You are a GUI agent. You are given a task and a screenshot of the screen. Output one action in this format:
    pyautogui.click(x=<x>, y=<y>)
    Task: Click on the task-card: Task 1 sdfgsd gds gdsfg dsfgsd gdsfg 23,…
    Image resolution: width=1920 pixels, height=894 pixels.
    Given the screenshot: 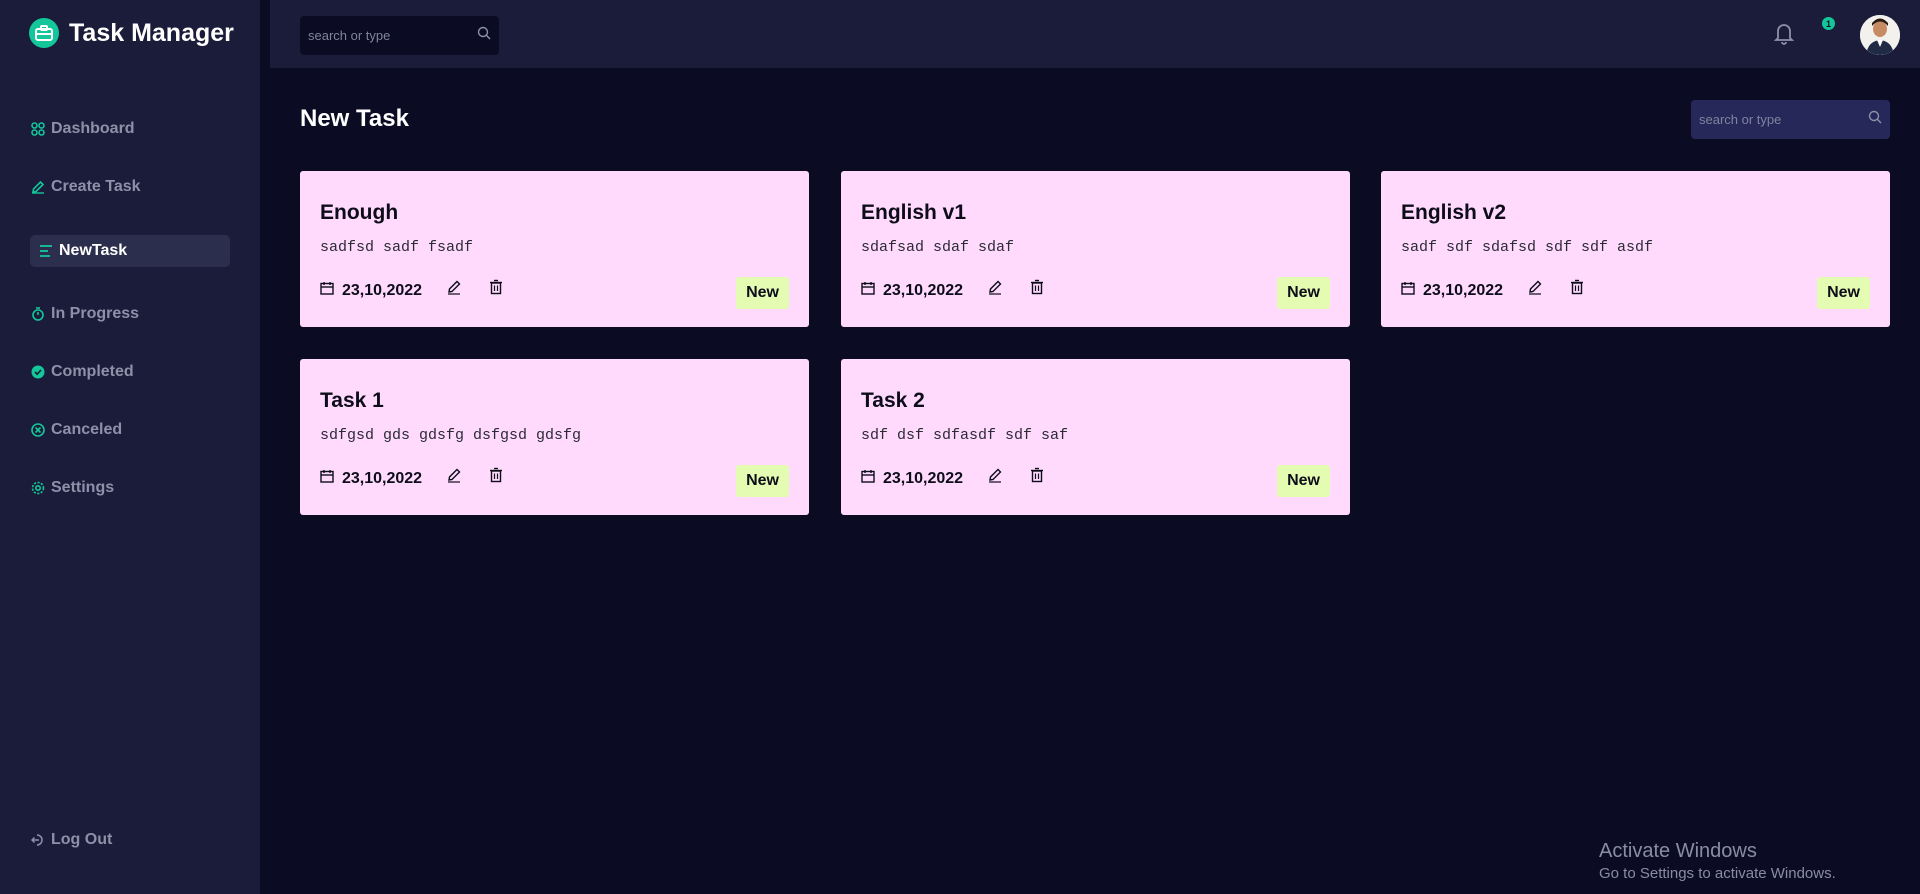 What is the action you would take?
    pyautogui.click(x=554, y=437)
    